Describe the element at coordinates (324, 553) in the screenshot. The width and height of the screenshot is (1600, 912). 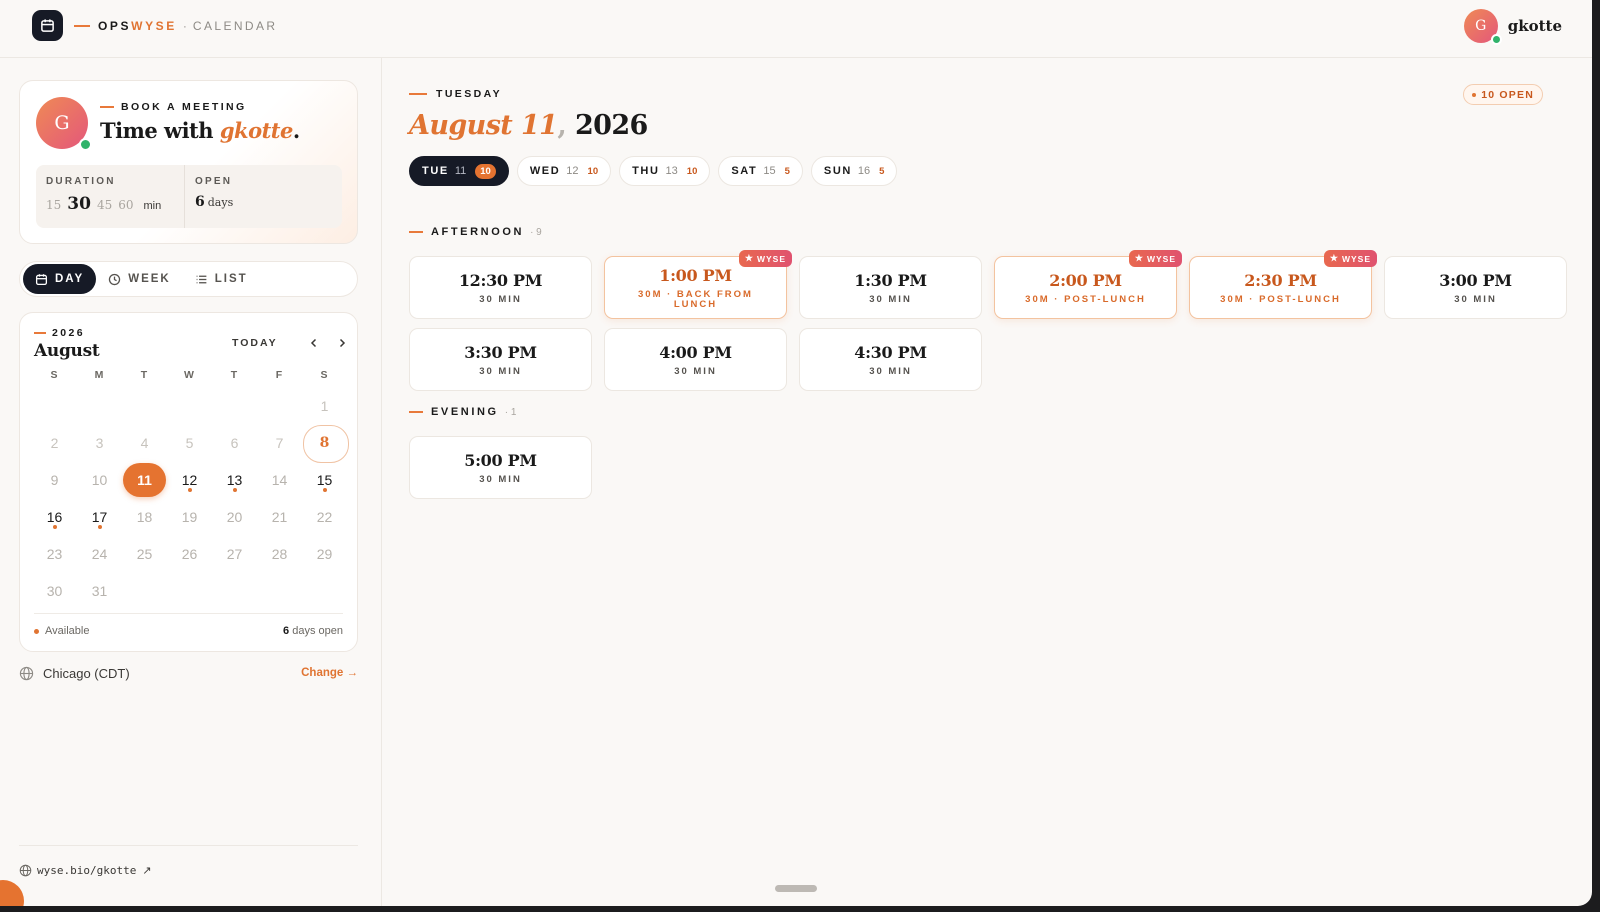
I see `calendar-day-number: 29` at that location.